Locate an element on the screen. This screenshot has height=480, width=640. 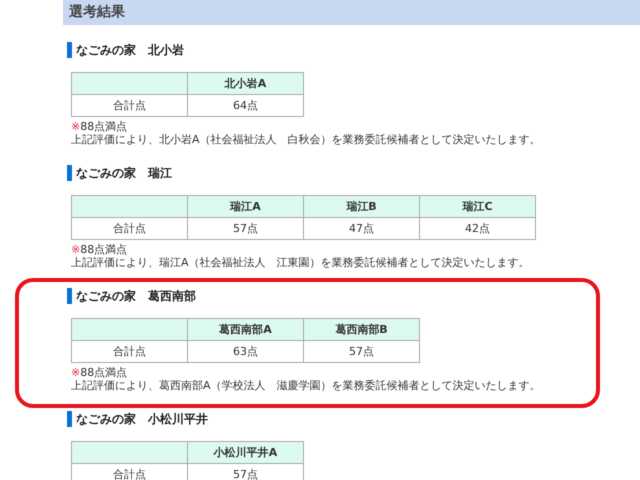
table-header-cell: 瑞江B is located at coordinates (362, 207).